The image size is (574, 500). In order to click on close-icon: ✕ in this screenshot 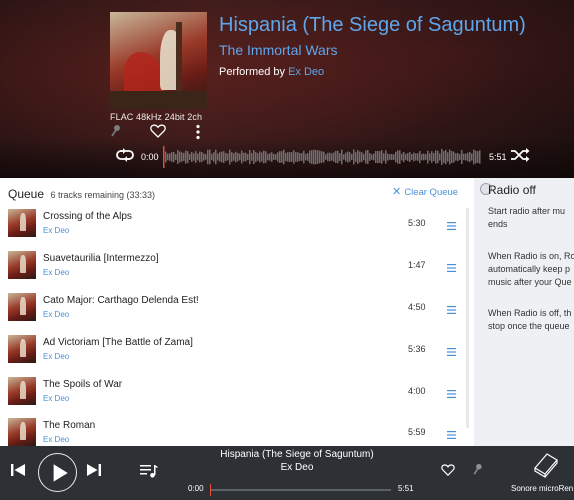, I will do `click(397, 192)`.